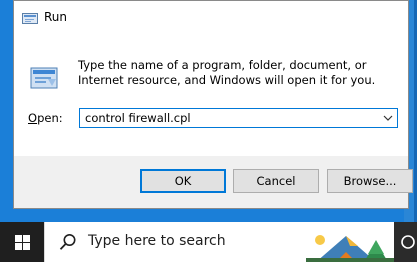 The width and height of the screenshot is (417, 262). What do you see at coordinates (56, 17) in the screenshot?
I see `dialog-title: Run` at bounding box center [56, 17].